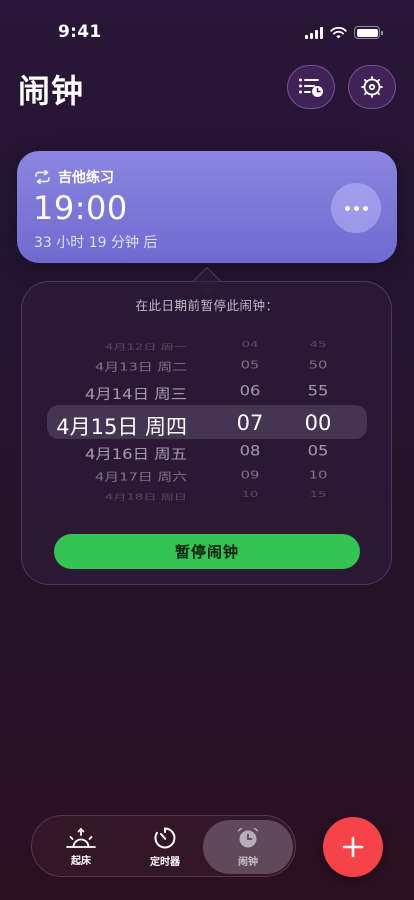 This screenshot has width=414, height=900. Describe the element at coordinates (318, 365) in the screenshot. I see `picker-minute: 50` at that location.